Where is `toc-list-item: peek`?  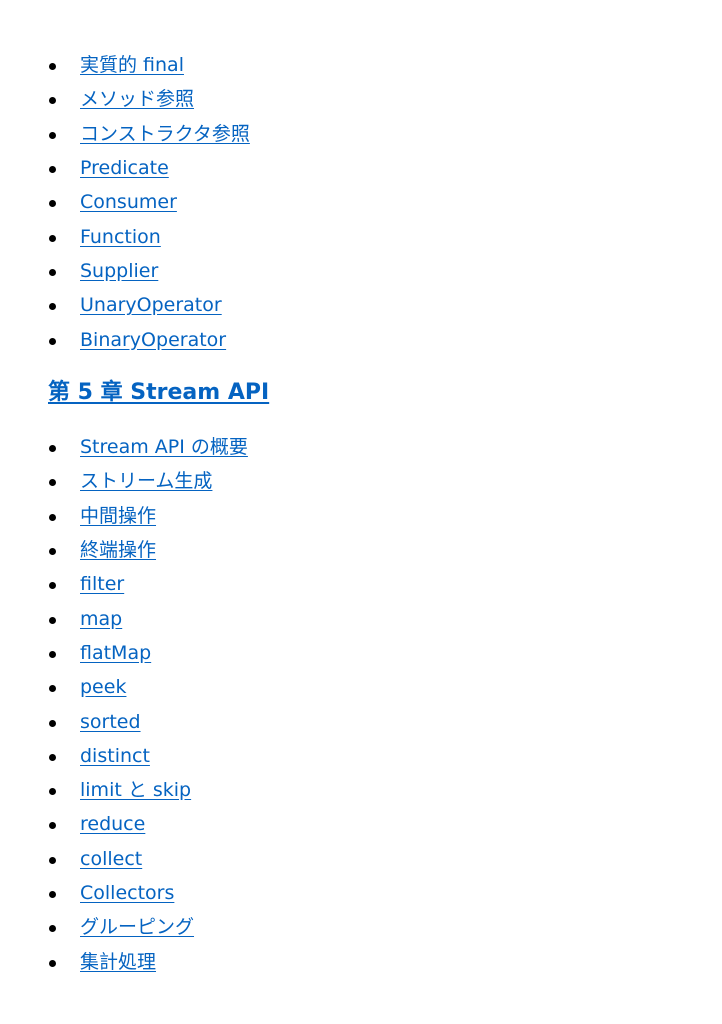
toc-list-item: peek is located at coordinates (361, 687).